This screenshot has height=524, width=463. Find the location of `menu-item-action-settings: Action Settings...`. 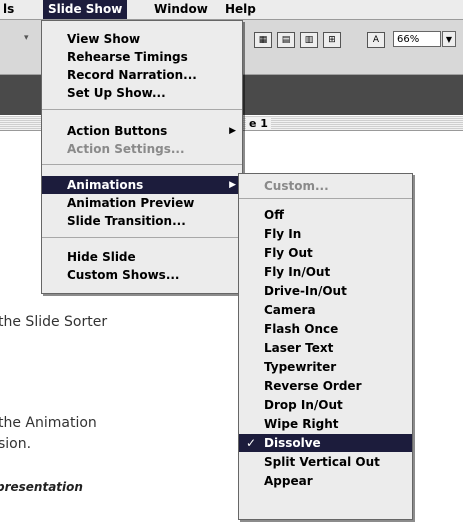

menu-item-action-settings: Action Settings... is located at coordinates (126, 149).